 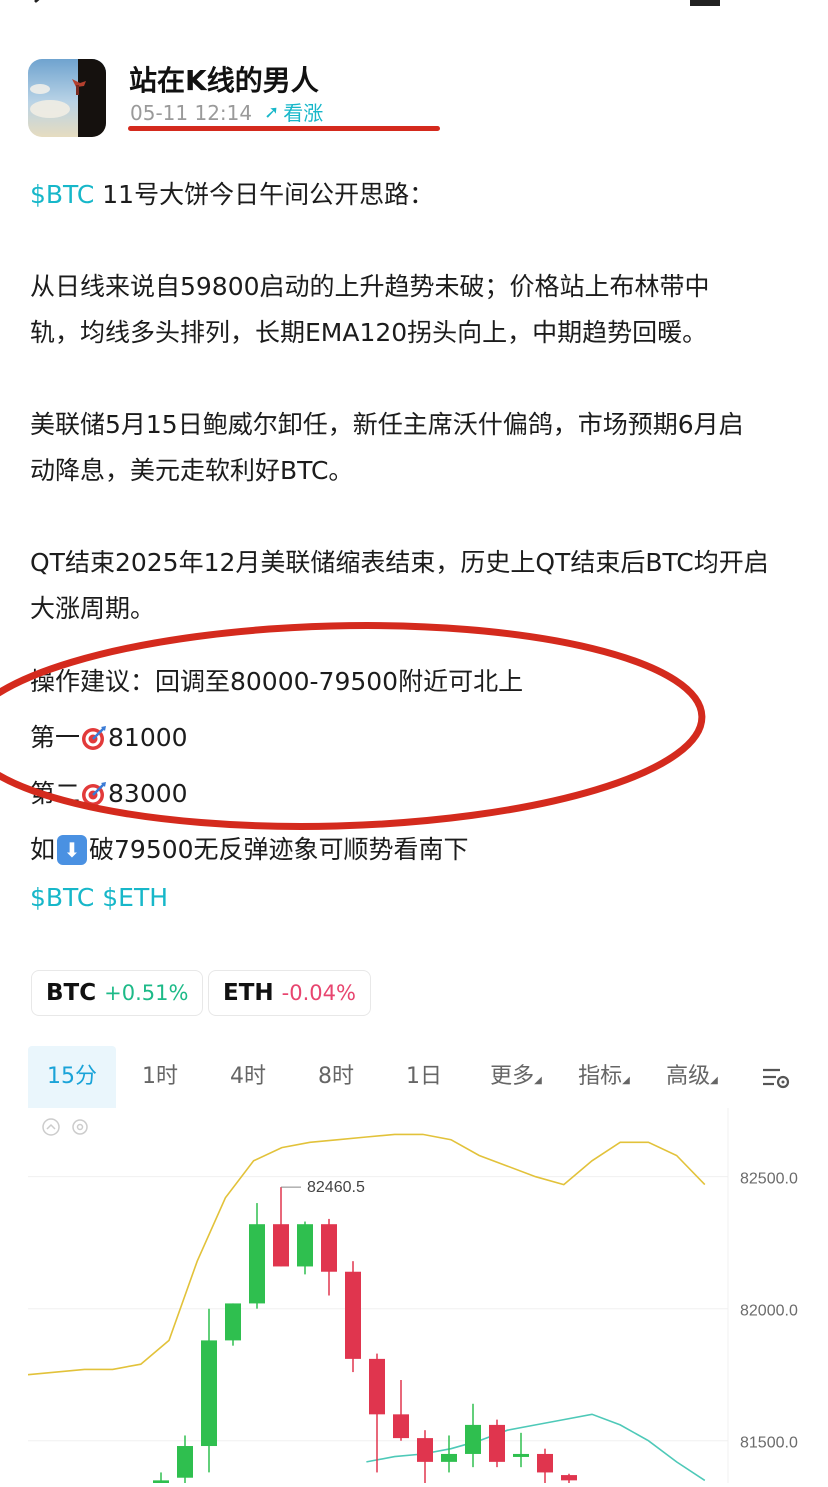 I want to click on chart-timeframe-tabs: 15分 1时 4时 8时 1日 更多◢ 指标◢ 高级◢, so click(x=413, y=1077).